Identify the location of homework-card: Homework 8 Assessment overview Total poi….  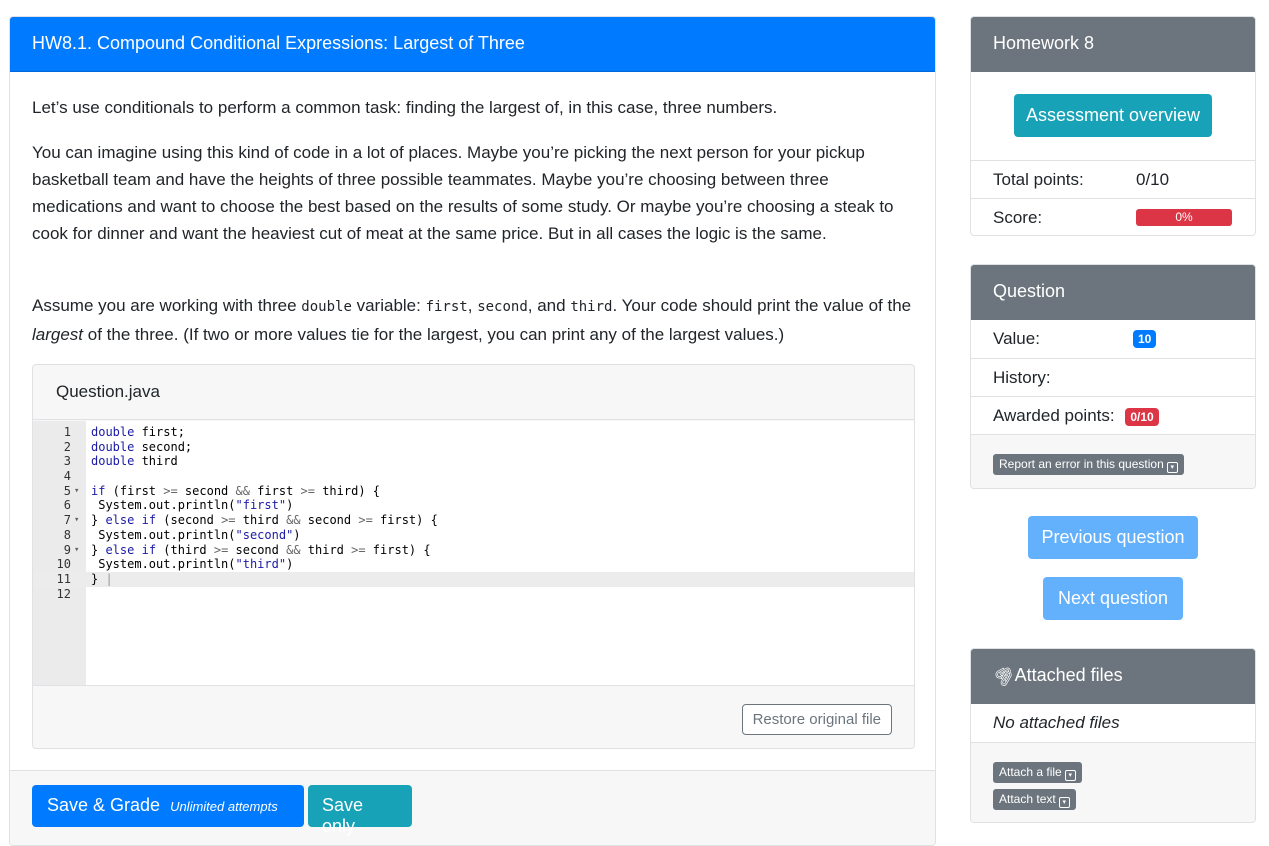
(1113, 126).